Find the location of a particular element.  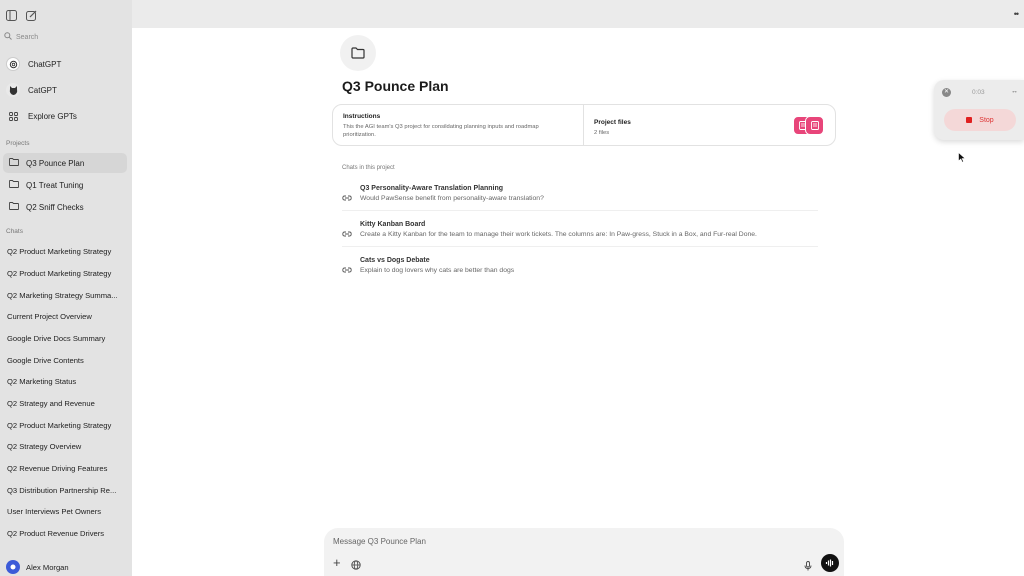

projects-section-label: Projects is located at coordinates (18, 143).